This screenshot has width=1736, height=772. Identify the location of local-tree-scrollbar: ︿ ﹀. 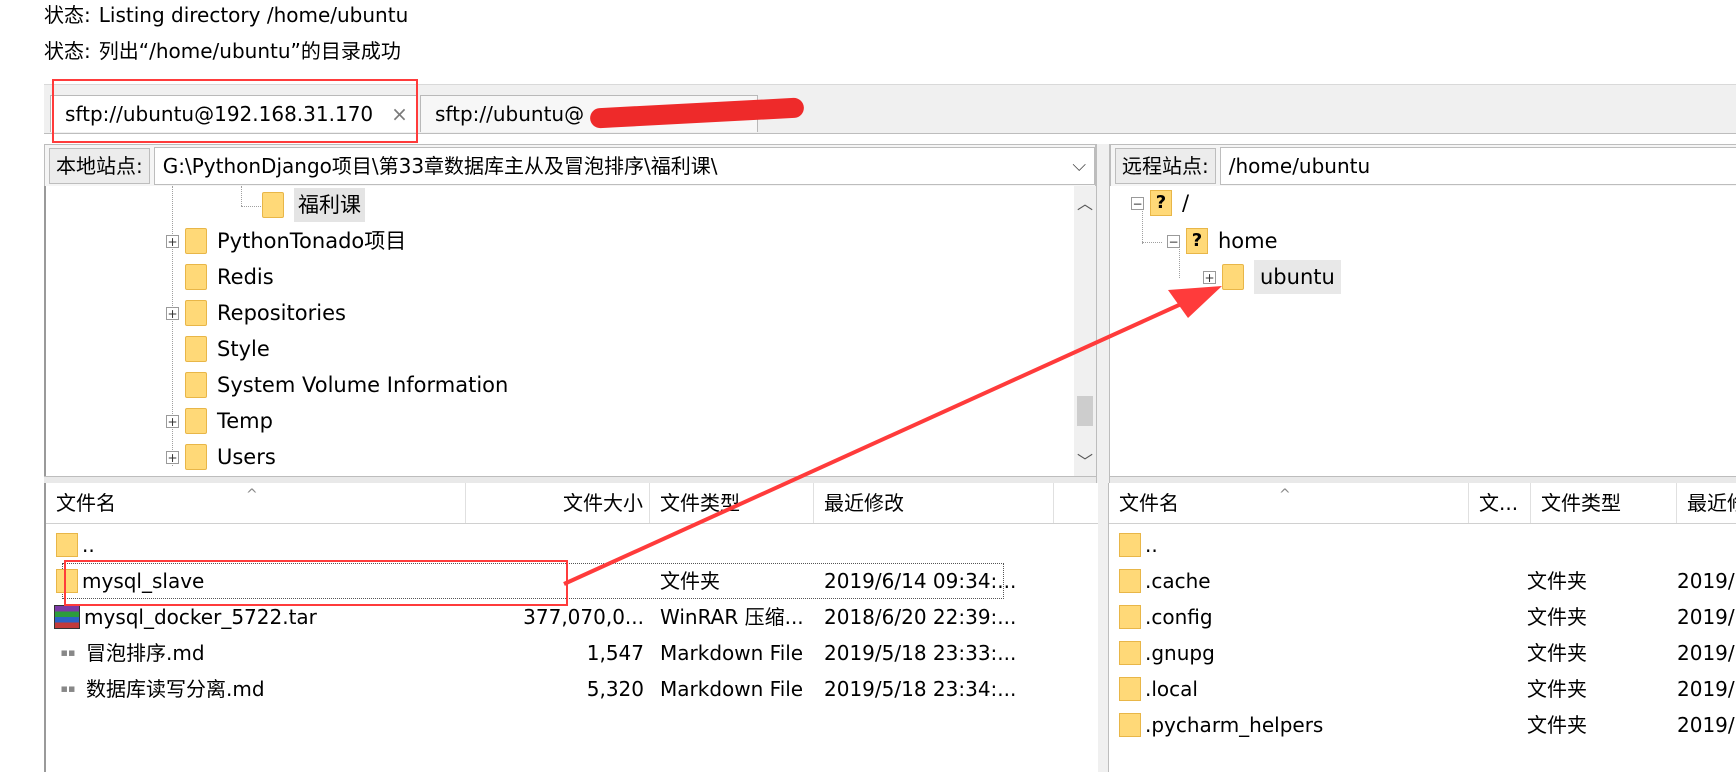
(1085, 331).